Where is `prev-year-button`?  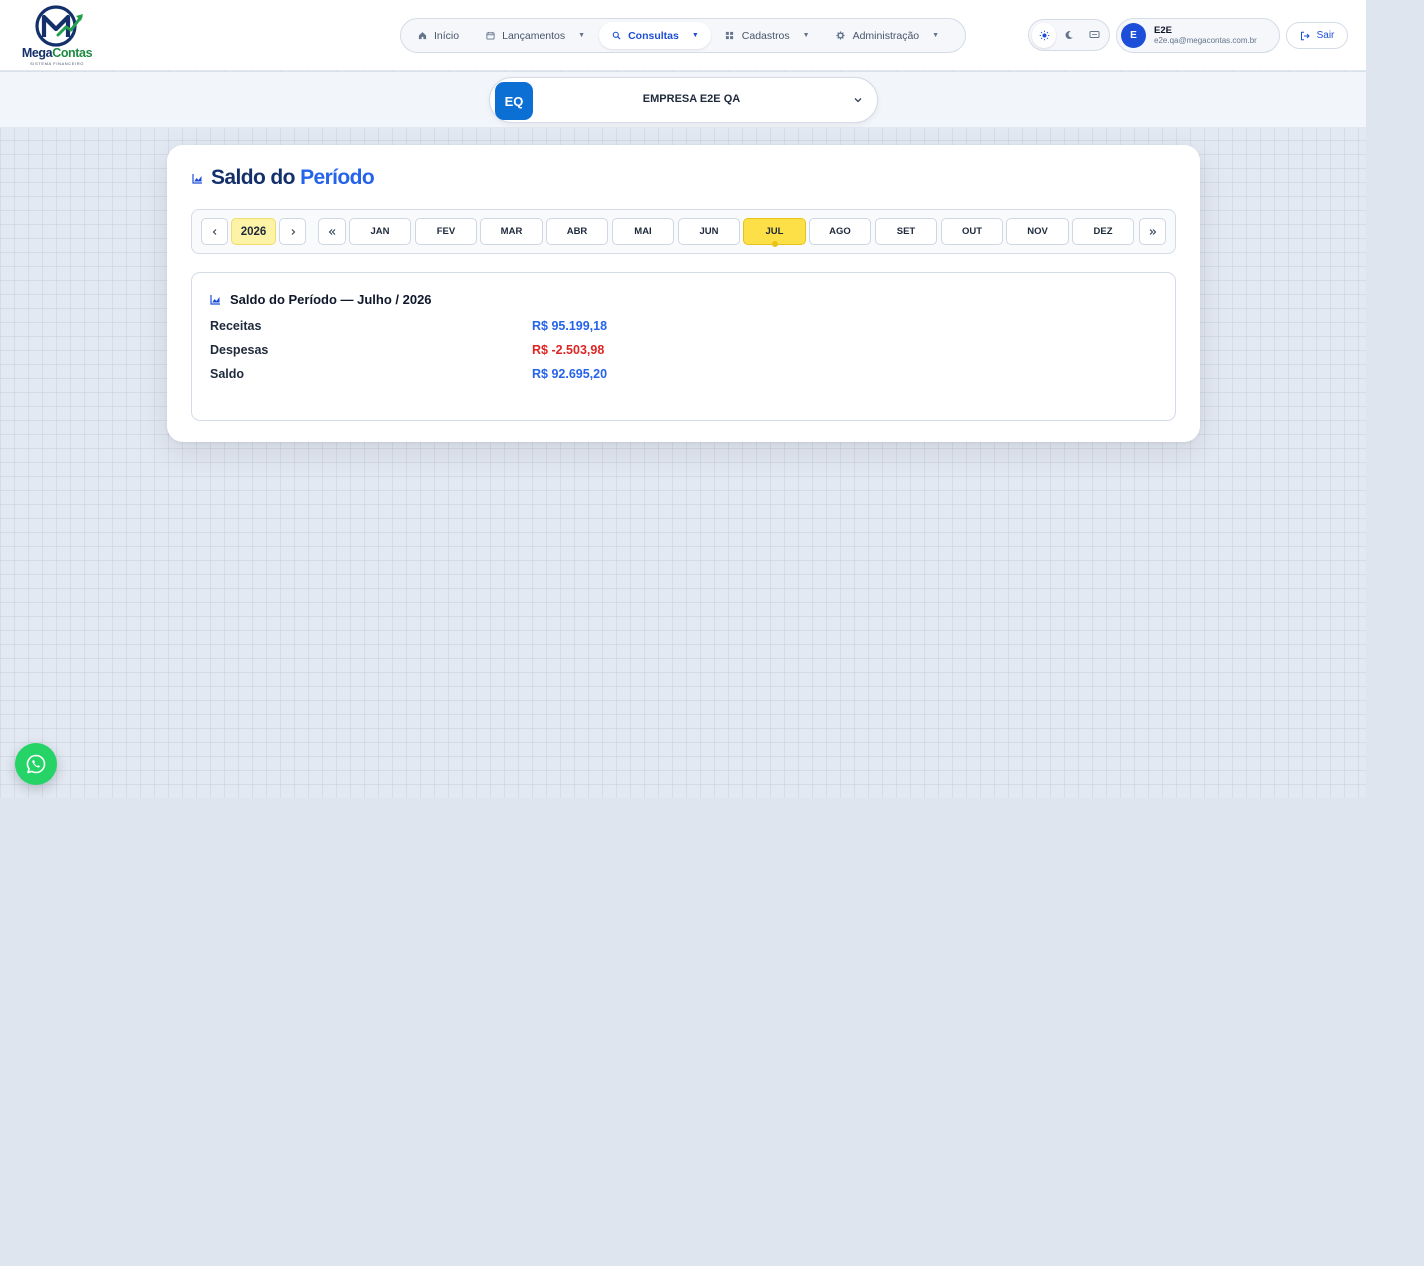
prev-year-button is located at coordinates (214, 231).